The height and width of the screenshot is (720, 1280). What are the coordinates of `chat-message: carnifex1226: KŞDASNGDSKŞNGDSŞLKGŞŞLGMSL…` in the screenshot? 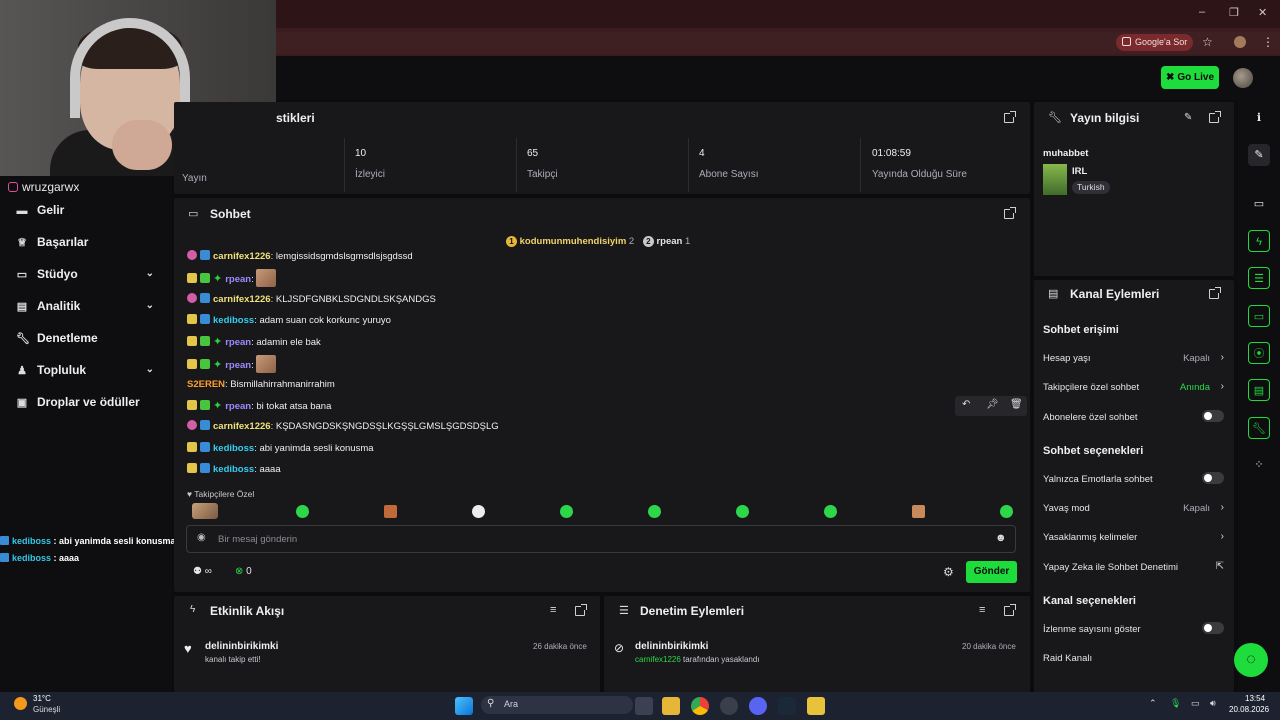 It's located at (343, 427).